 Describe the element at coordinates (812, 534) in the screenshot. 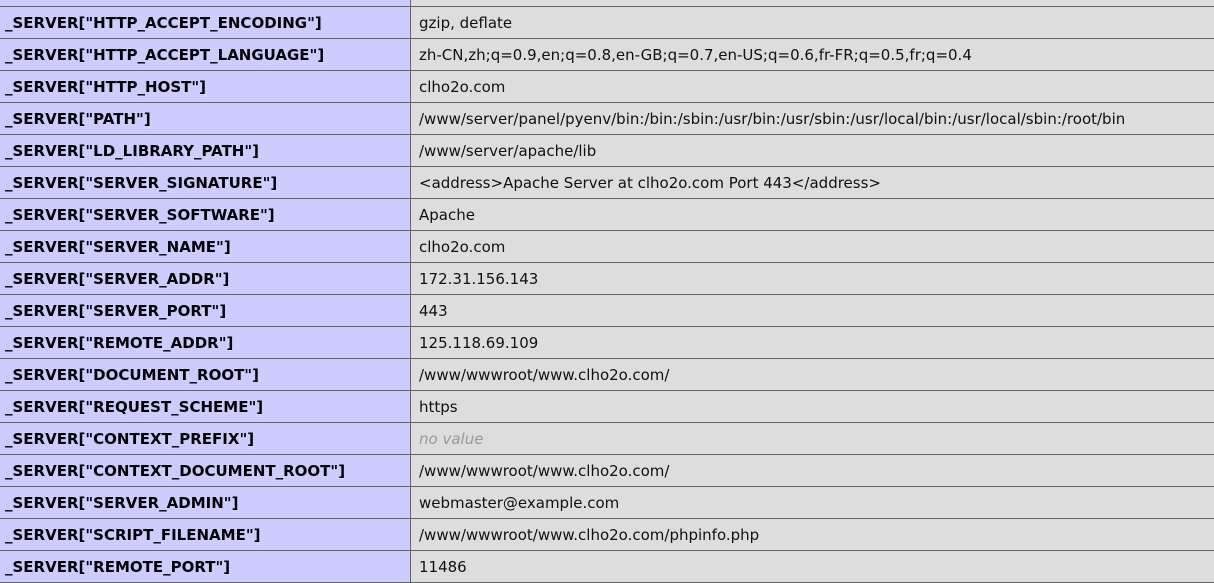

I see `variable-value: /www/wwwroot/www.clho2o.com/phpinfo.php` at that location.